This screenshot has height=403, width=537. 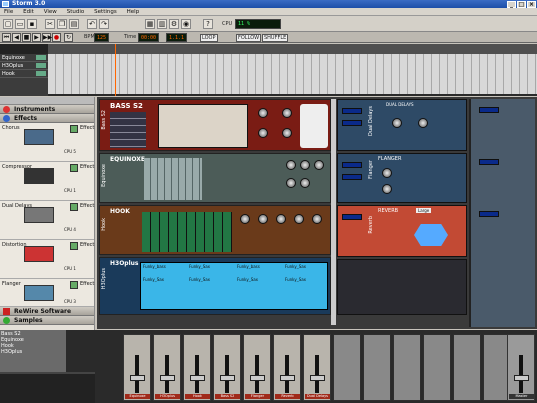 What do you see at coordinates (275, 38) in the screenshot?
I see `shuffle-button: SHUFFLE` at bounding box center [275, 38].